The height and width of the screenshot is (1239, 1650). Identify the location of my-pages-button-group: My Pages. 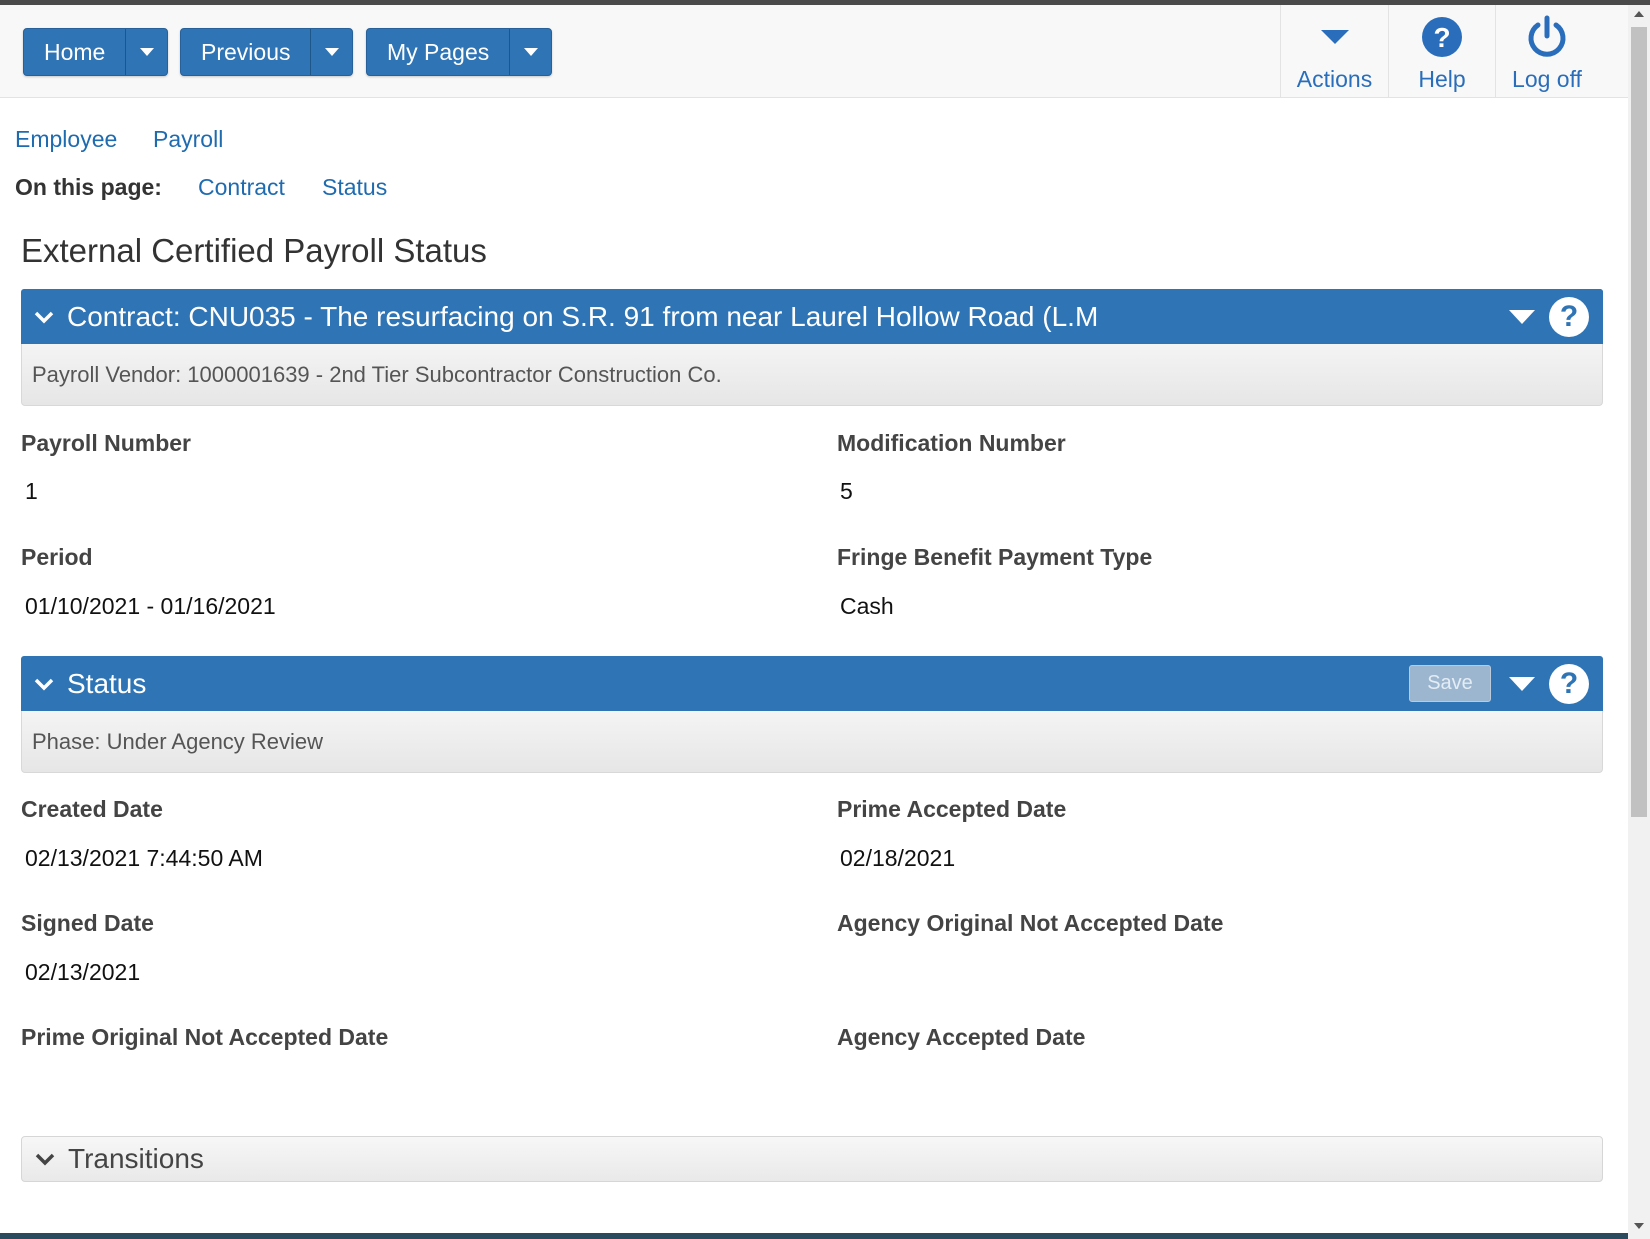
(459, 52).